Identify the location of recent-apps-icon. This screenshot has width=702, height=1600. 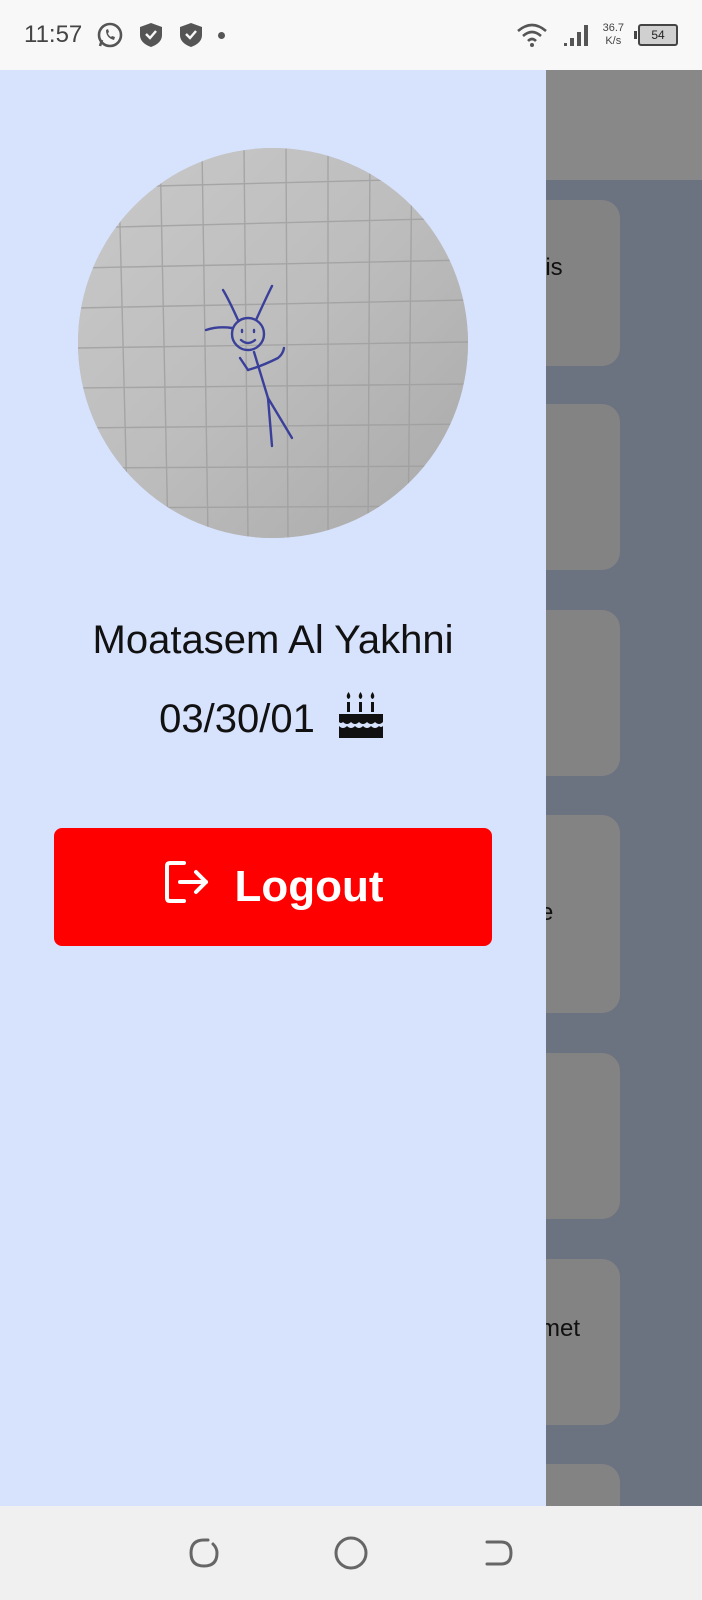
(204, 1553).